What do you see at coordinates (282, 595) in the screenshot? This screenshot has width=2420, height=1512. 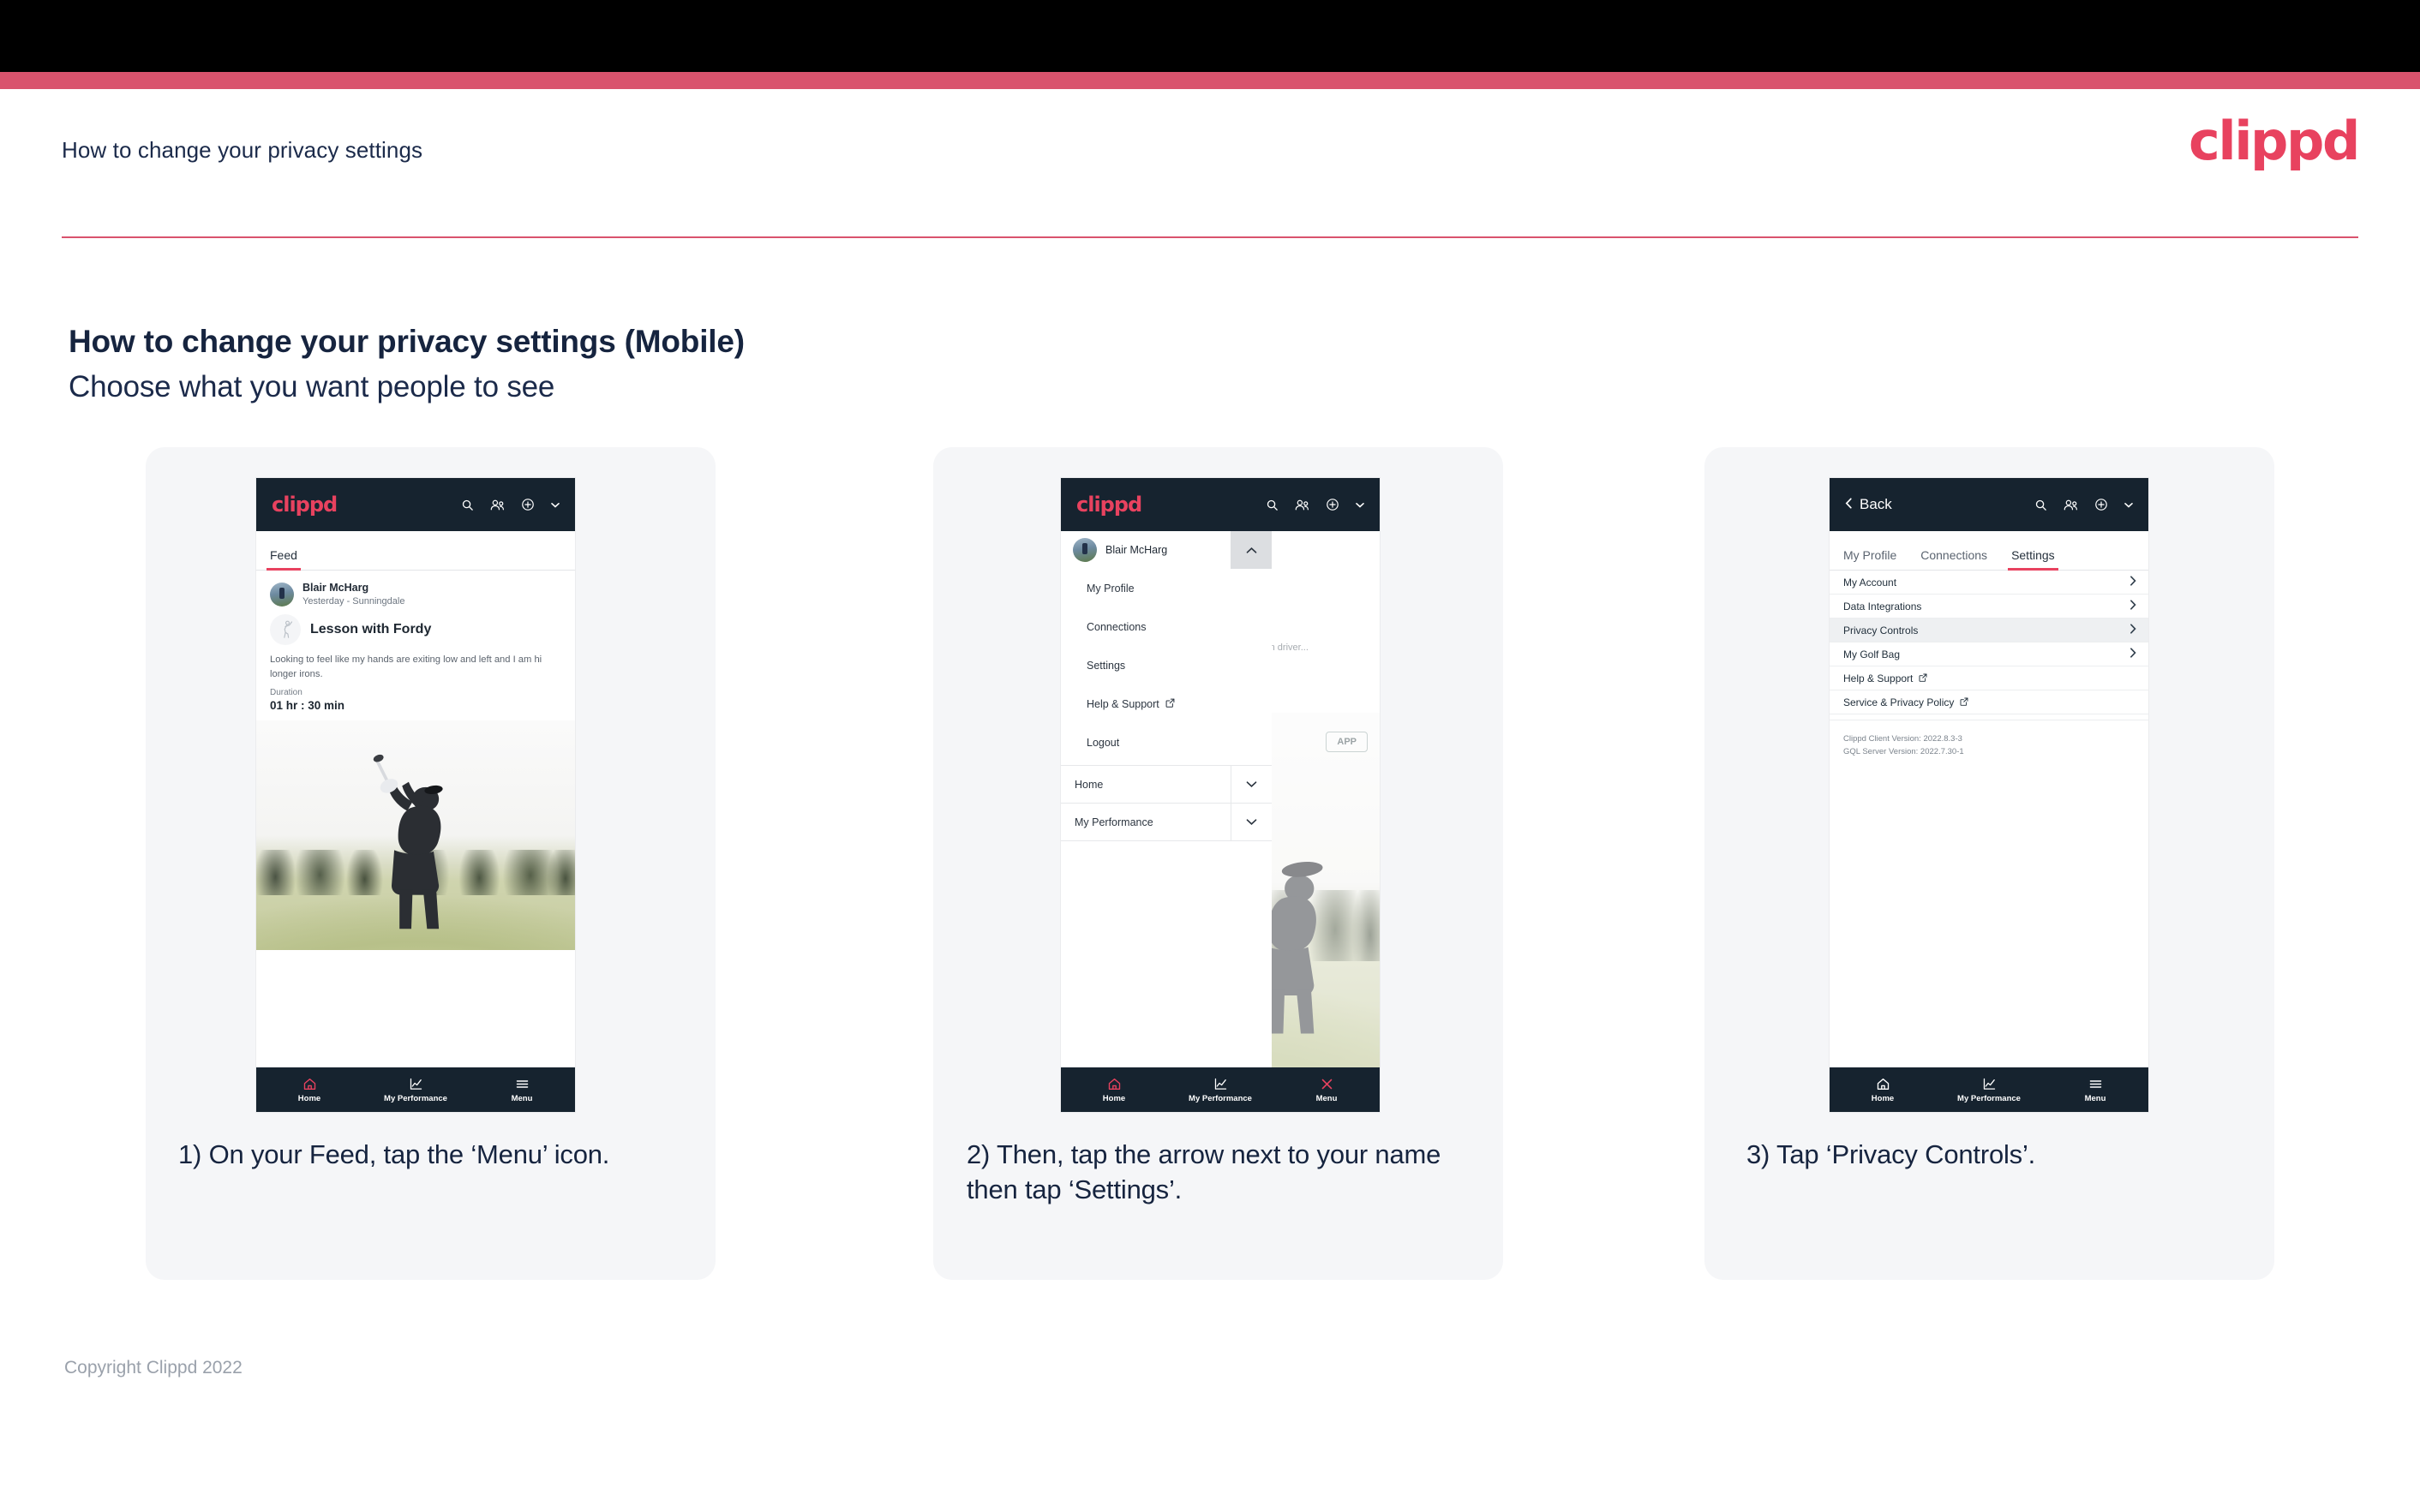 I see `avatar` at bounding box center [282, 595].